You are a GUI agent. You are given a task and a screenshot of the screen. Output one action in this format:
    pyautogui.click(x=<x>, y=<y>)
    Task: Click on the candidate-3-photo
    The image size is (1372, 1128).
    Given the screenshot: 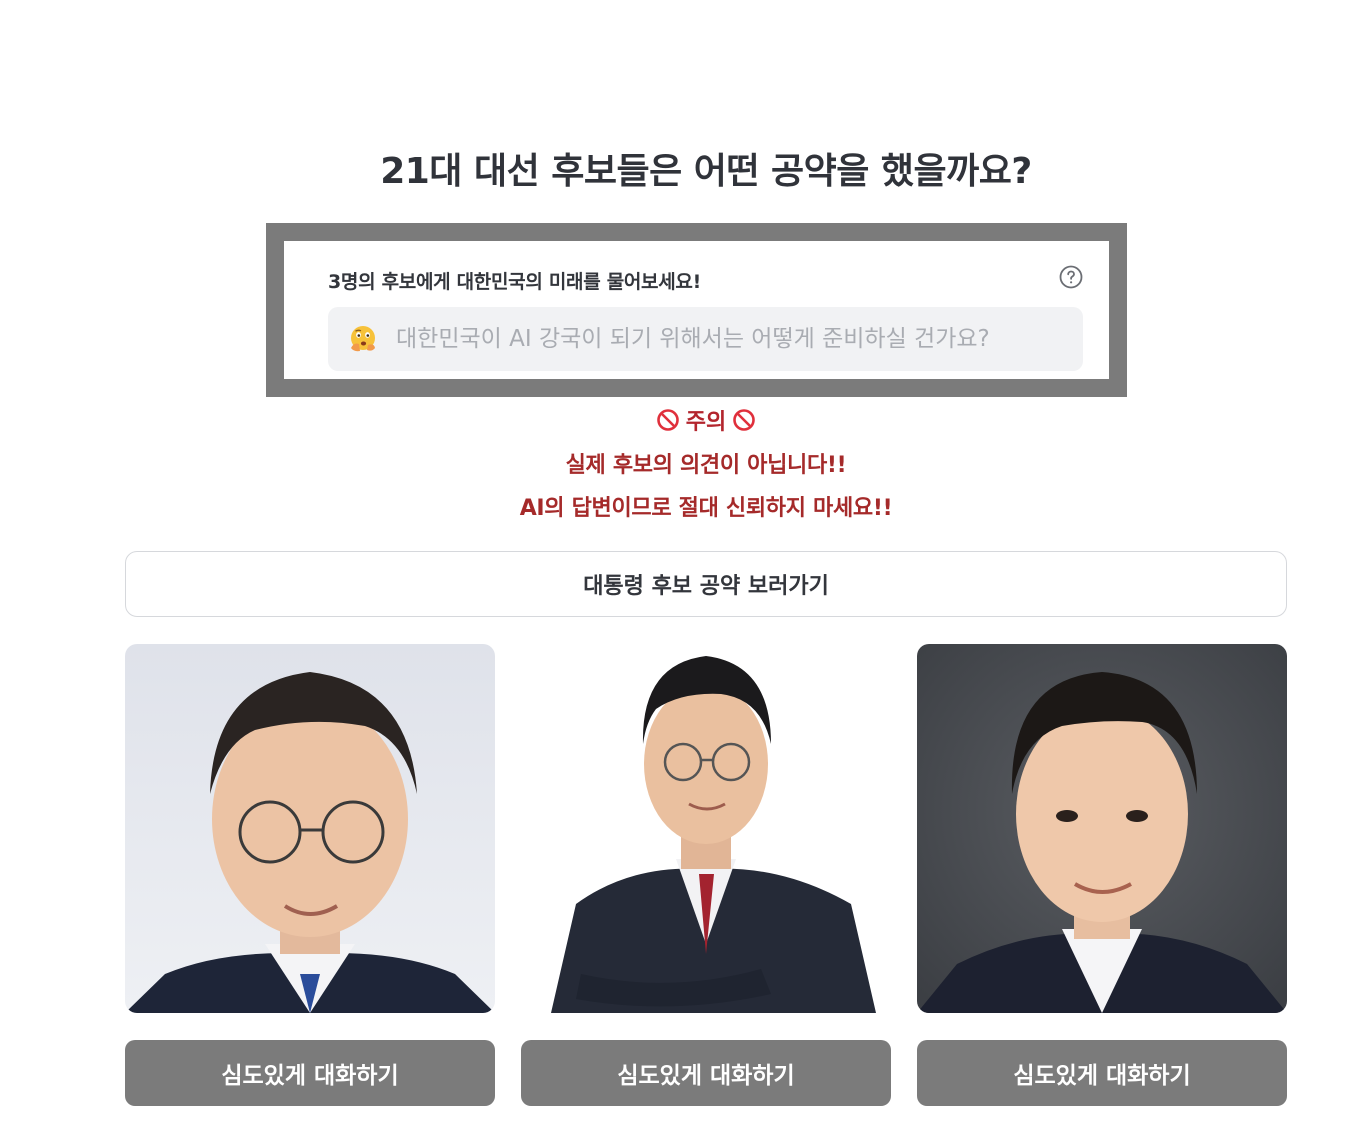 What is the action you would take?
    pyautogui.click(x=1102, y=828)
    